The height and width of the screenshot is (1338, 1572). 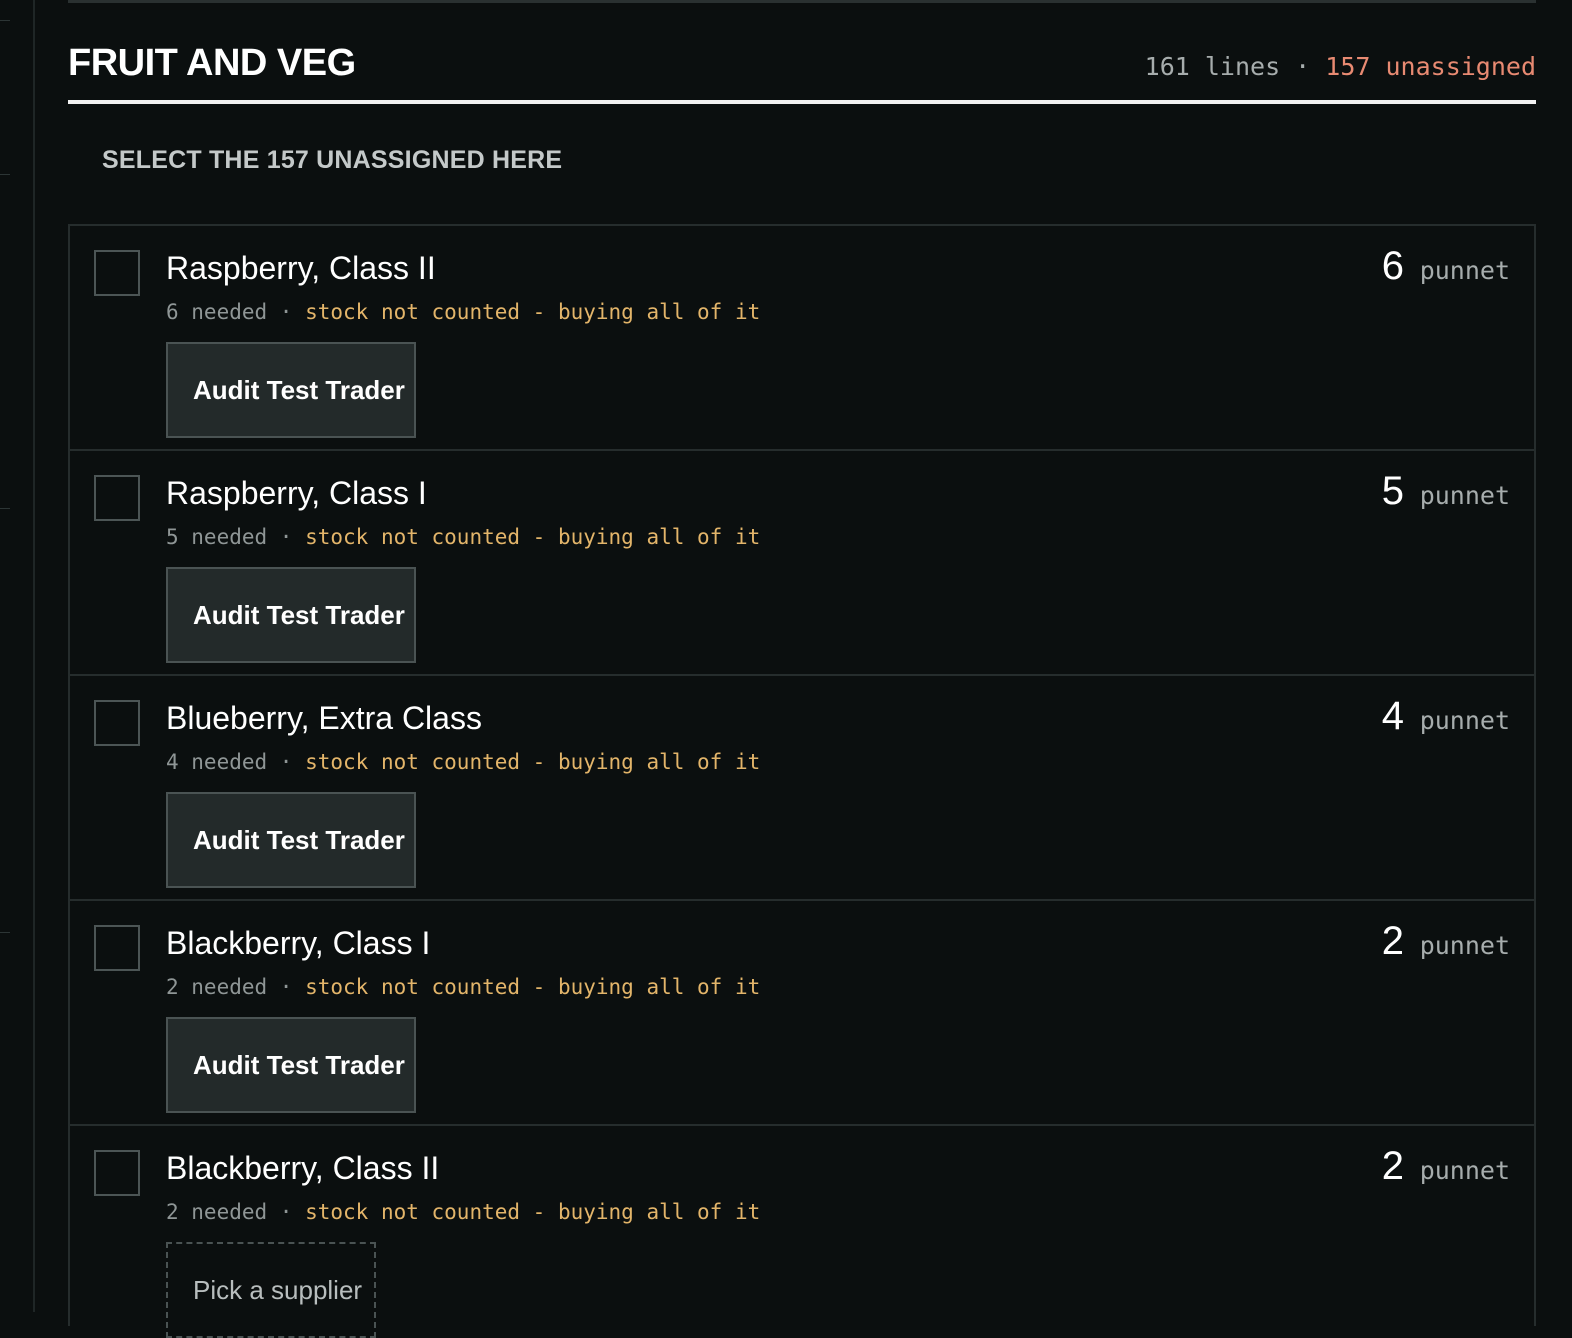 What do you see at coordinates (802, 71) in the screenshot?
I see `section-header: FRUIT AND VEG 161 lines · 157 unassigned` at bounding box center [802, 71].